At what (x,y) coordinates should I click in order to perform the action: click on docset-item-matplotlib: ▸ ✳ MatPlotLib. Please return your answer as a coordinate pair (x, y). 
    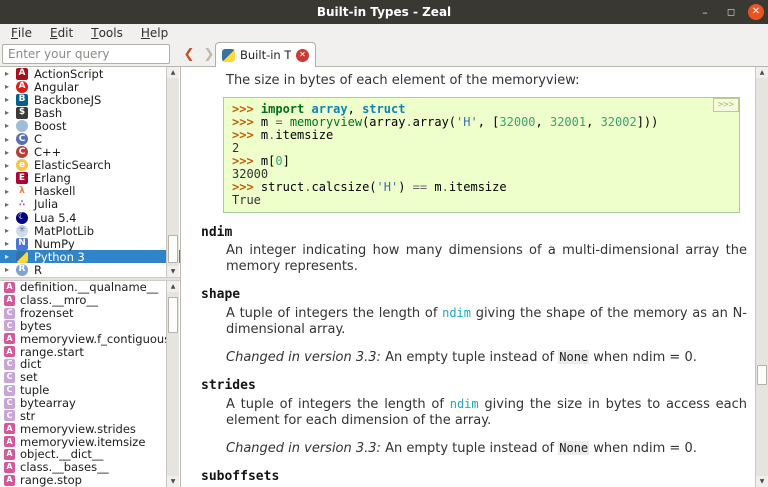
    Looking at the image, I should click on (90, 230).